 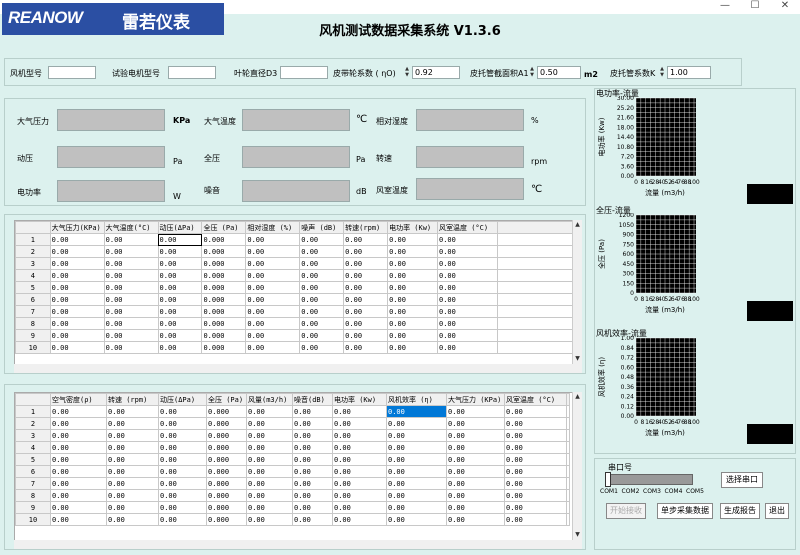 What do you see at coordinates (322, 227) in the screenshot?
I see `column-header: 噪声 (dB)` at bounding box center [322, 227].